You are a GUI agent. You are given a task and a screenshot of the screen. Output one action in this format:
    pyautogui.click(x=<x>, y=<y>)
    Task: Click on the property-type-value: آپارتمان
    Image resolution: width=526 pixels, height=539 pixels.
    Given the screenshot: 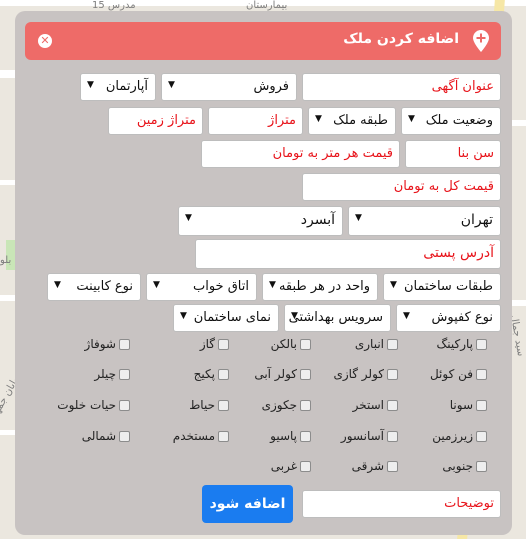 What is the action you would take?
    pyautogui.click(x=126, y=86)
    